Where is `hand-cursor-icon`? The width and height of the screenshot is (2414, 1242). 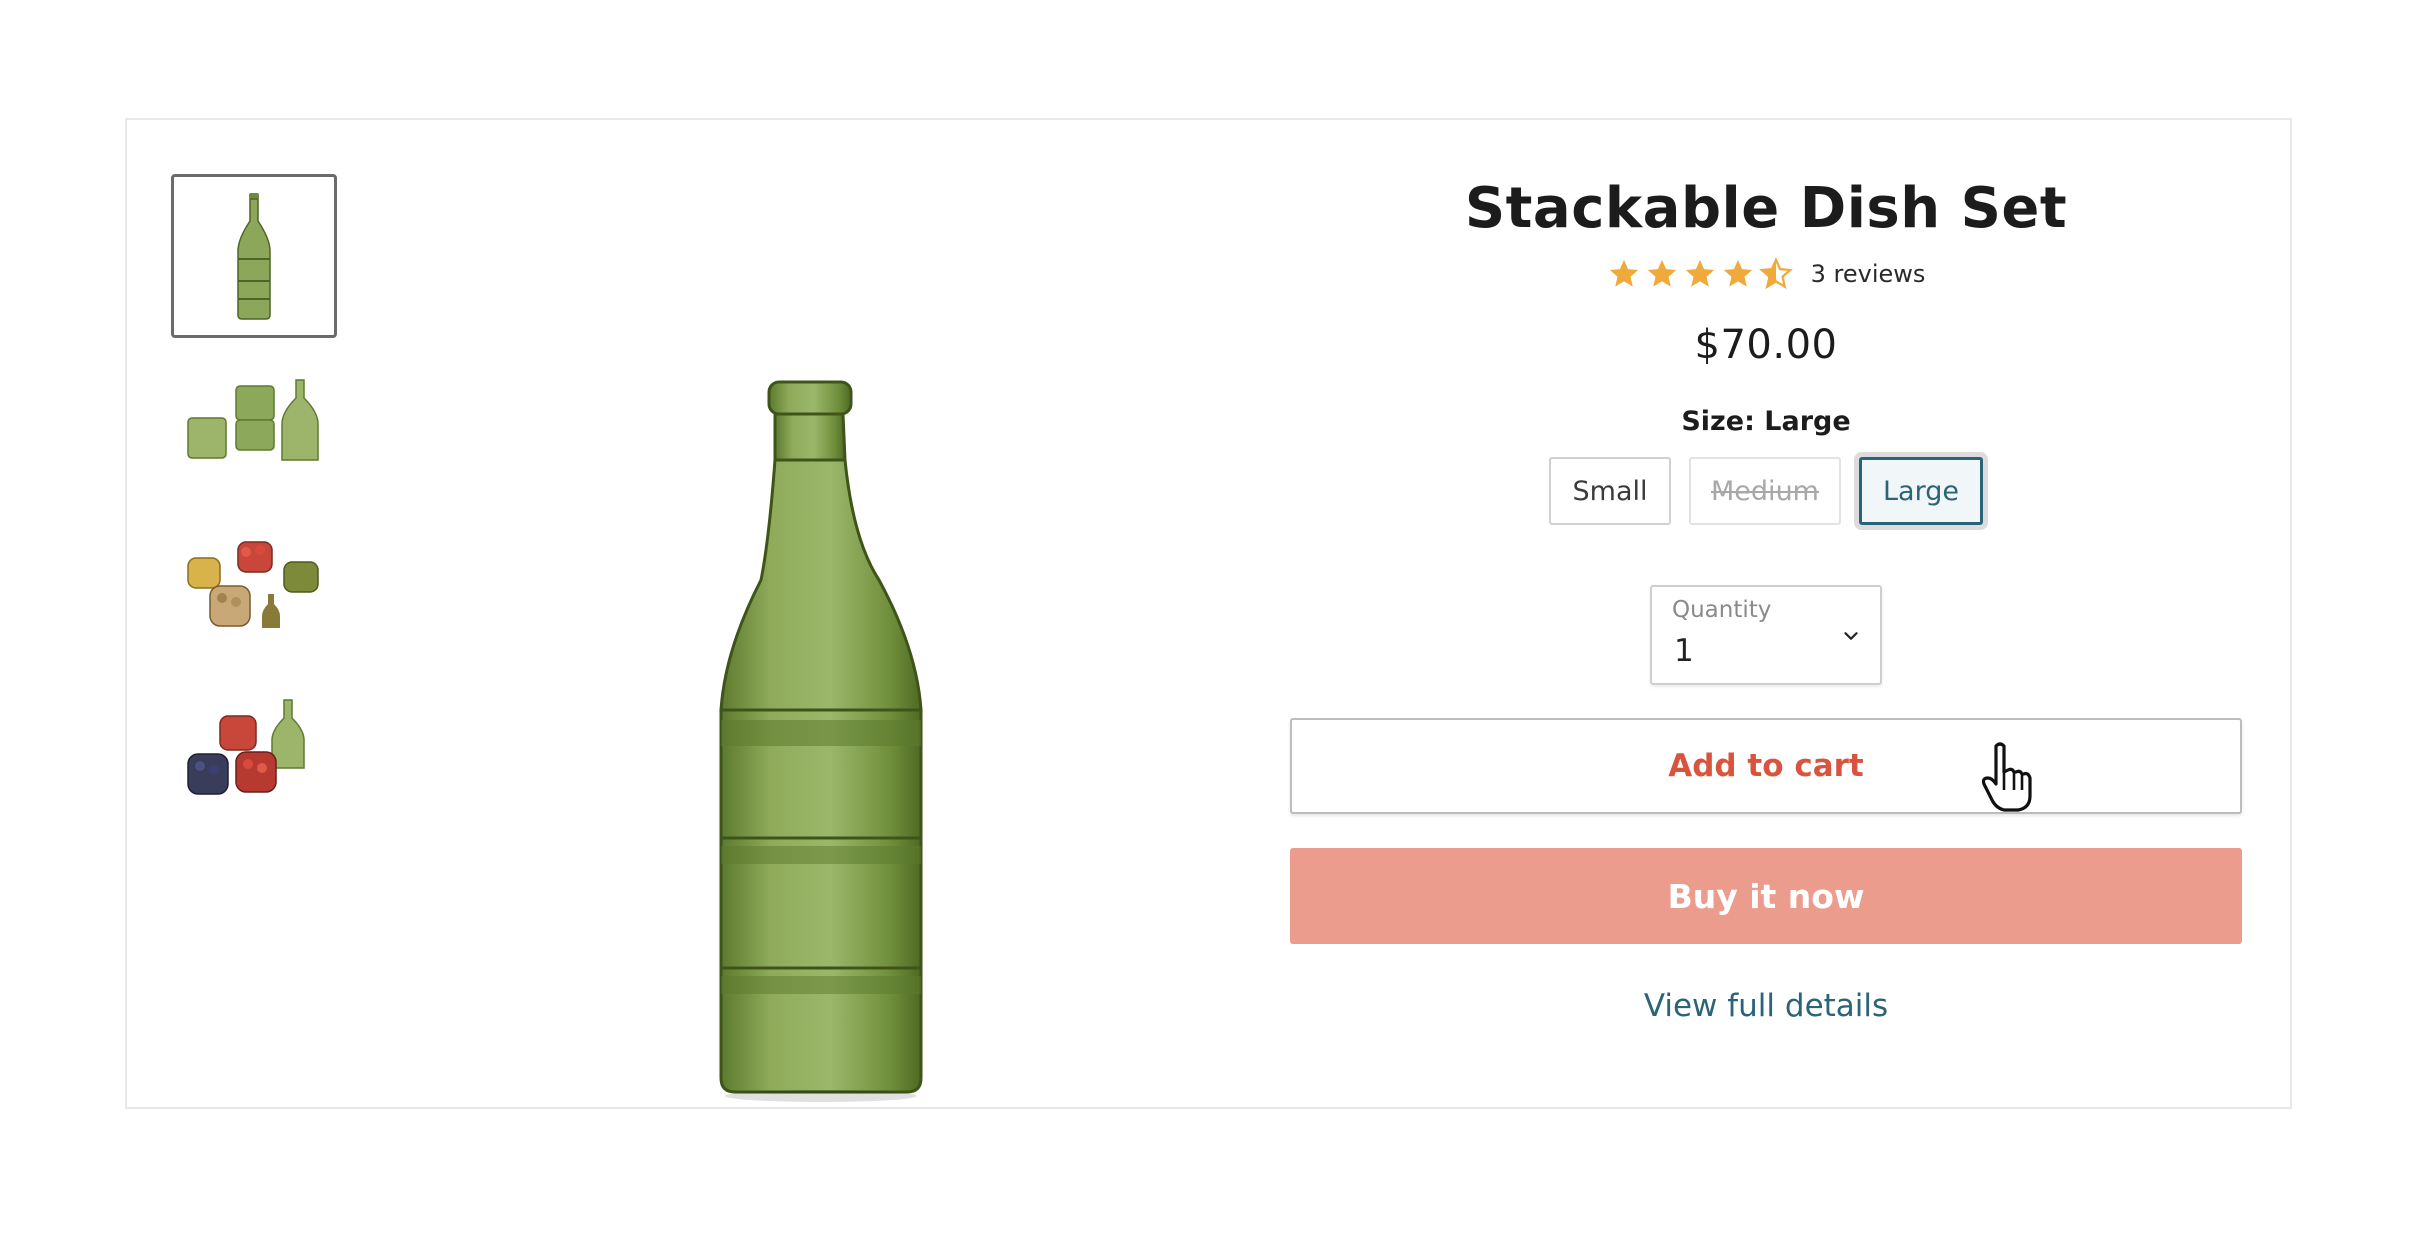 hand-cursor-icon is located at coordinates (2006, 777).